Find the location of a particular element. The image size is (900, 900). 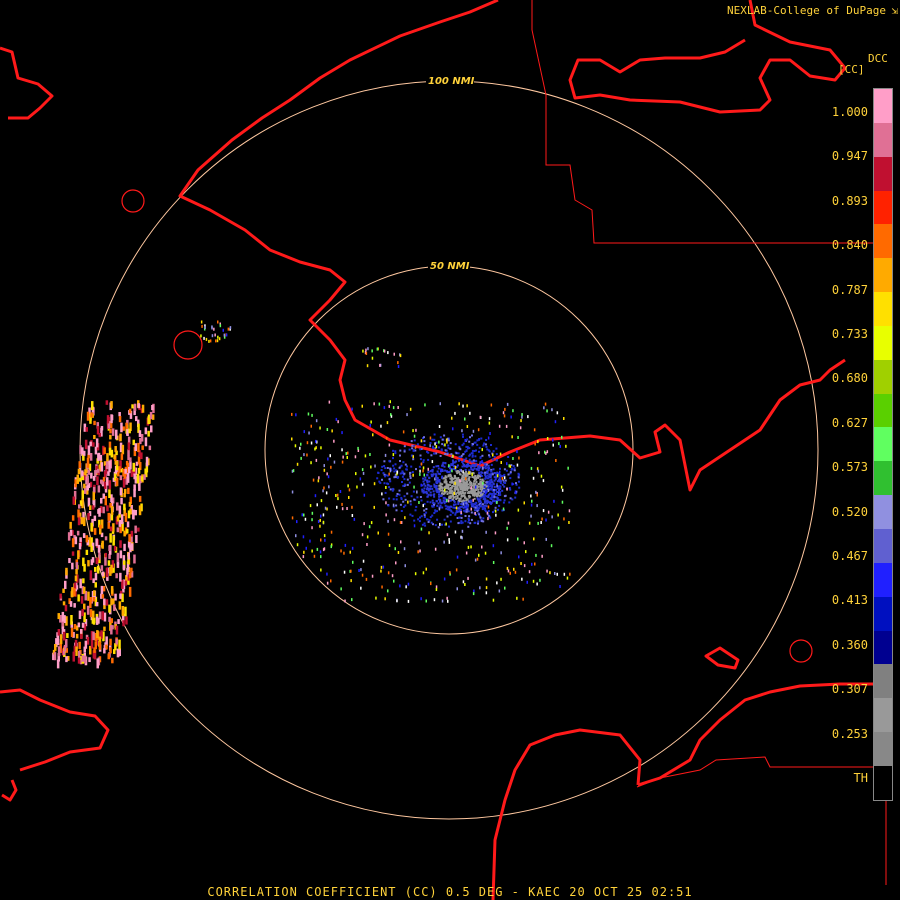

legend-colorbar is located at coordinates (883, 444).